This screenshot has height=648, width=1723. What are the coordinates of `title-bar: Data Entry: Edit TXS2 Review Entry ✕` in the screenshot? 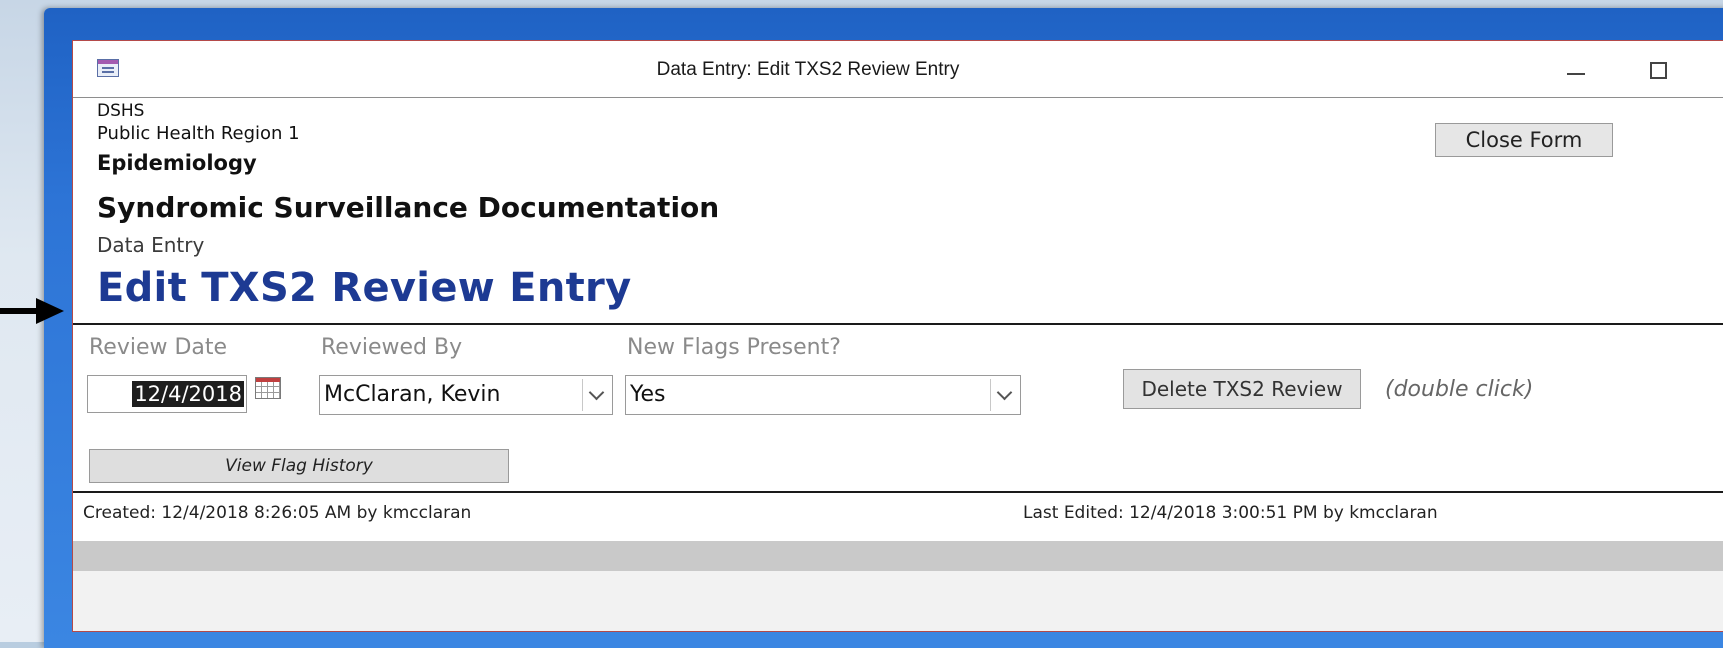 It's located at (898, 69).